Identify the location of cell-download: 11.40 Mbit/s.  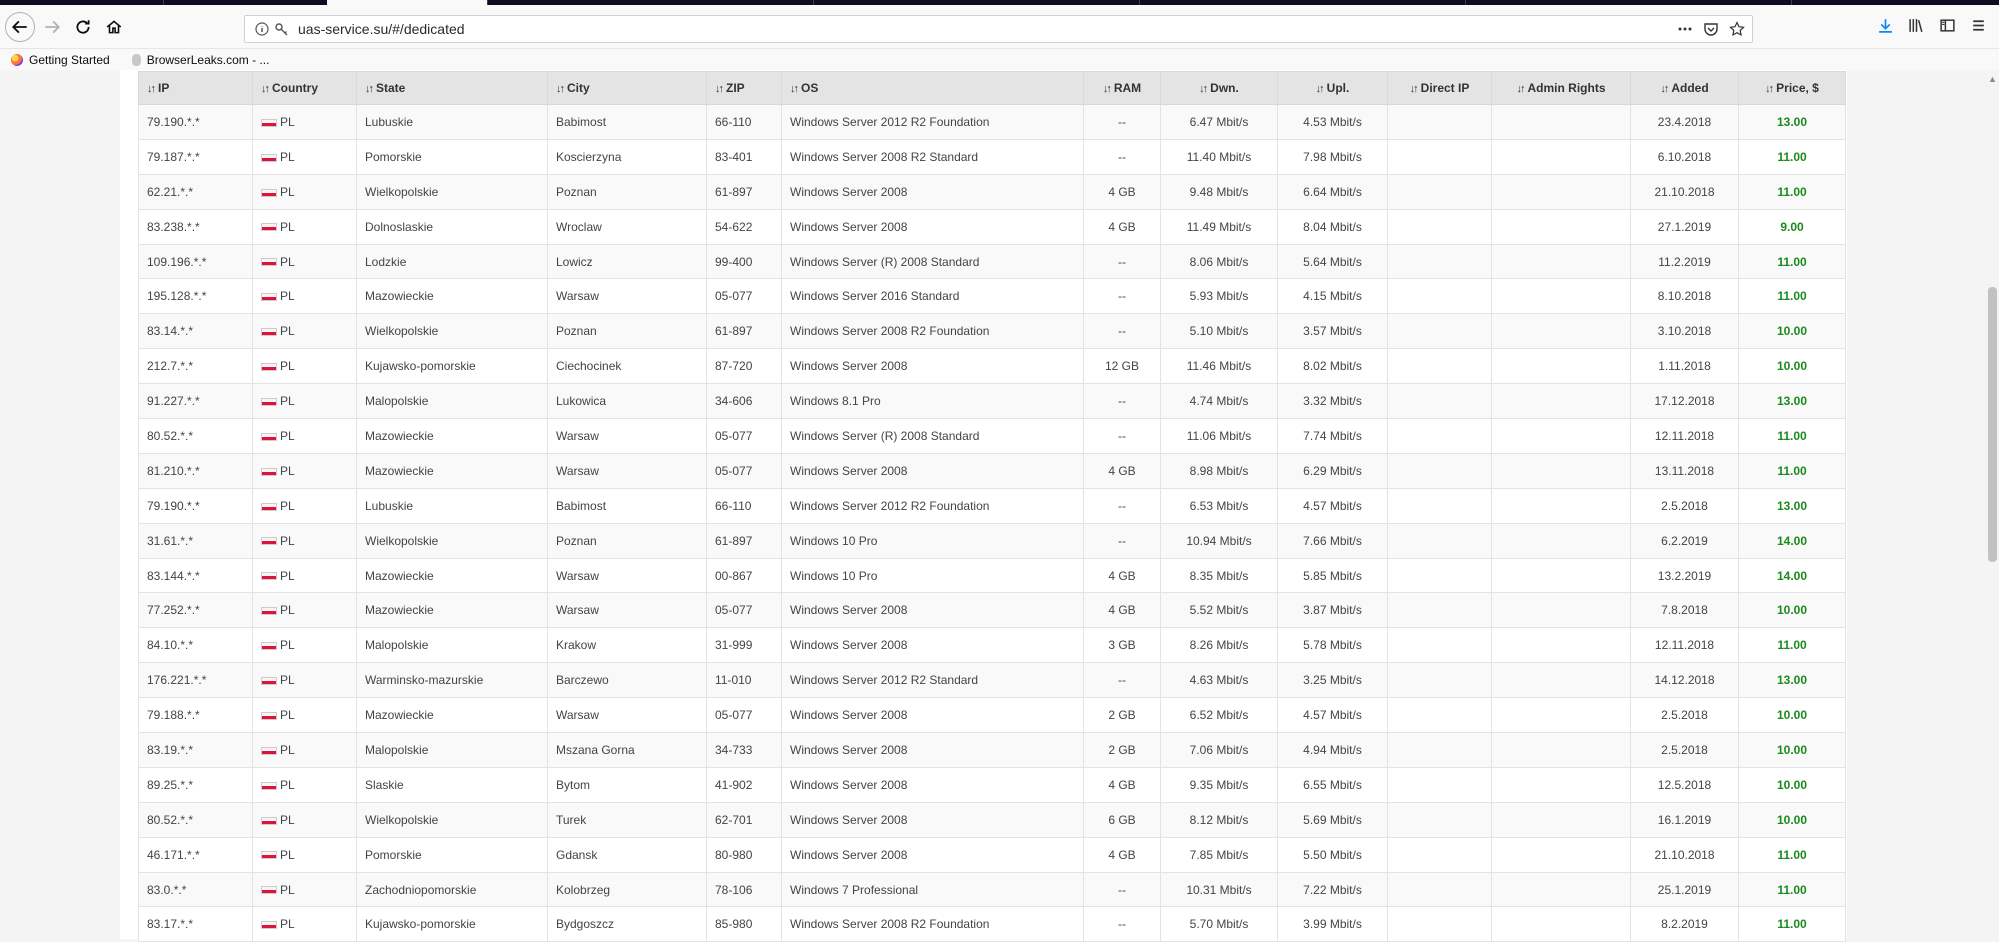
(1219, 156).